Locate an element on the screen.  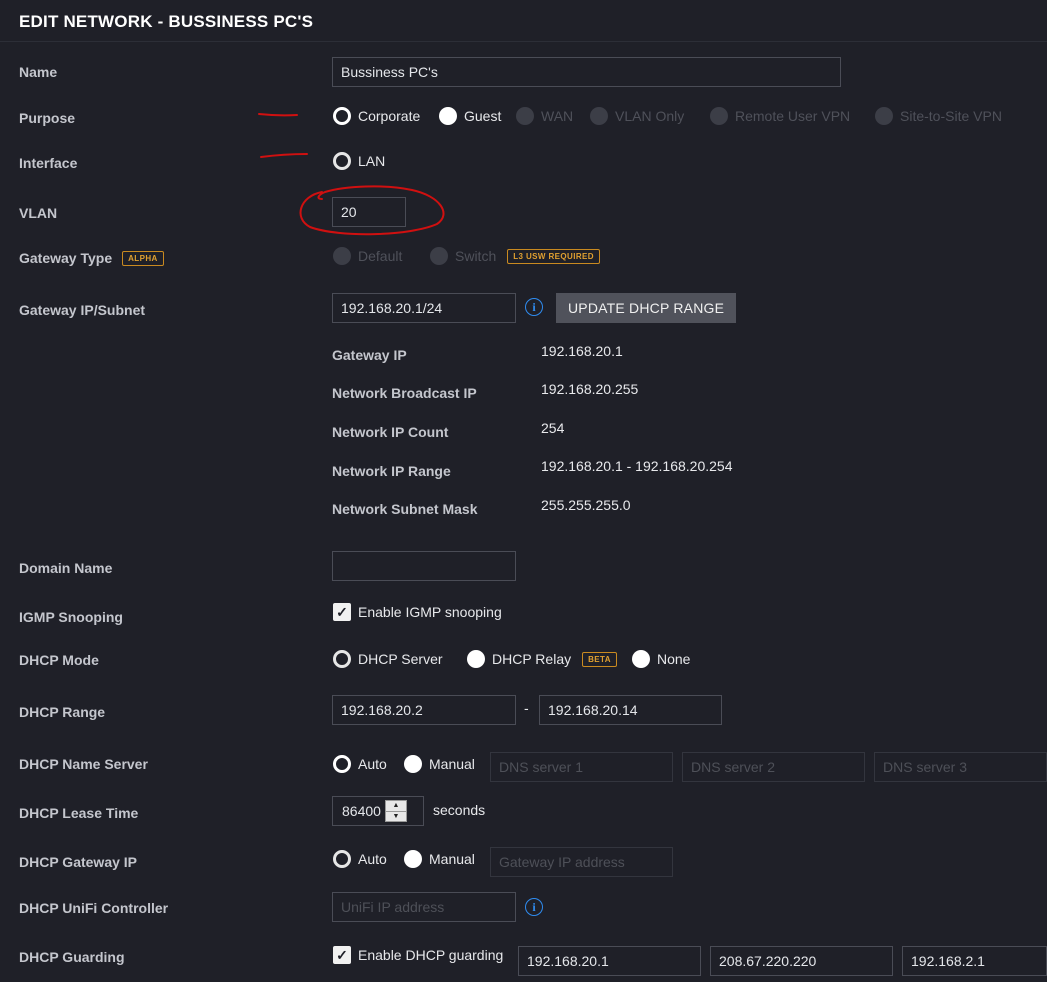
purpose-option-label: Site-to-Site VPN is located at coordinates (951, 116).